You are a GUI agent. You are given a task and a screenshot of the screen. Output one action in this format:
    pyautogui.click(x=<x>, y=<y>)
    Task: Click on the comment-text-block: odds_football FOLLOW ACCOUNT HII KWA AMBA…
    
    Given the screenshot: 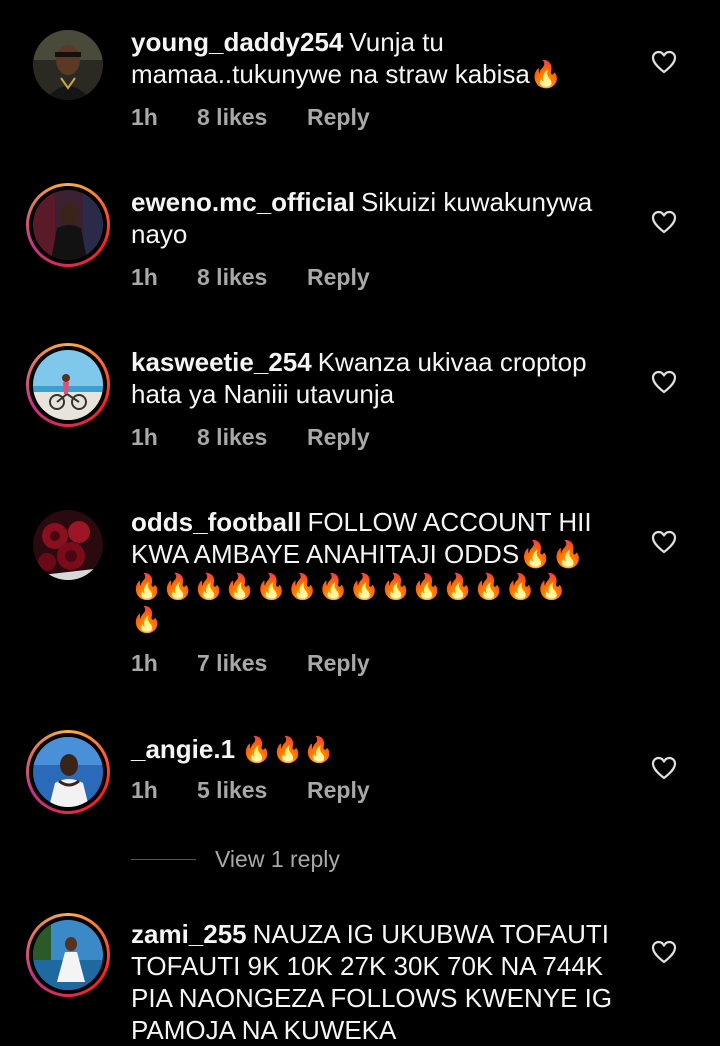 What is the action you would take?
    pyautogui.click(x=386, y=571)
    